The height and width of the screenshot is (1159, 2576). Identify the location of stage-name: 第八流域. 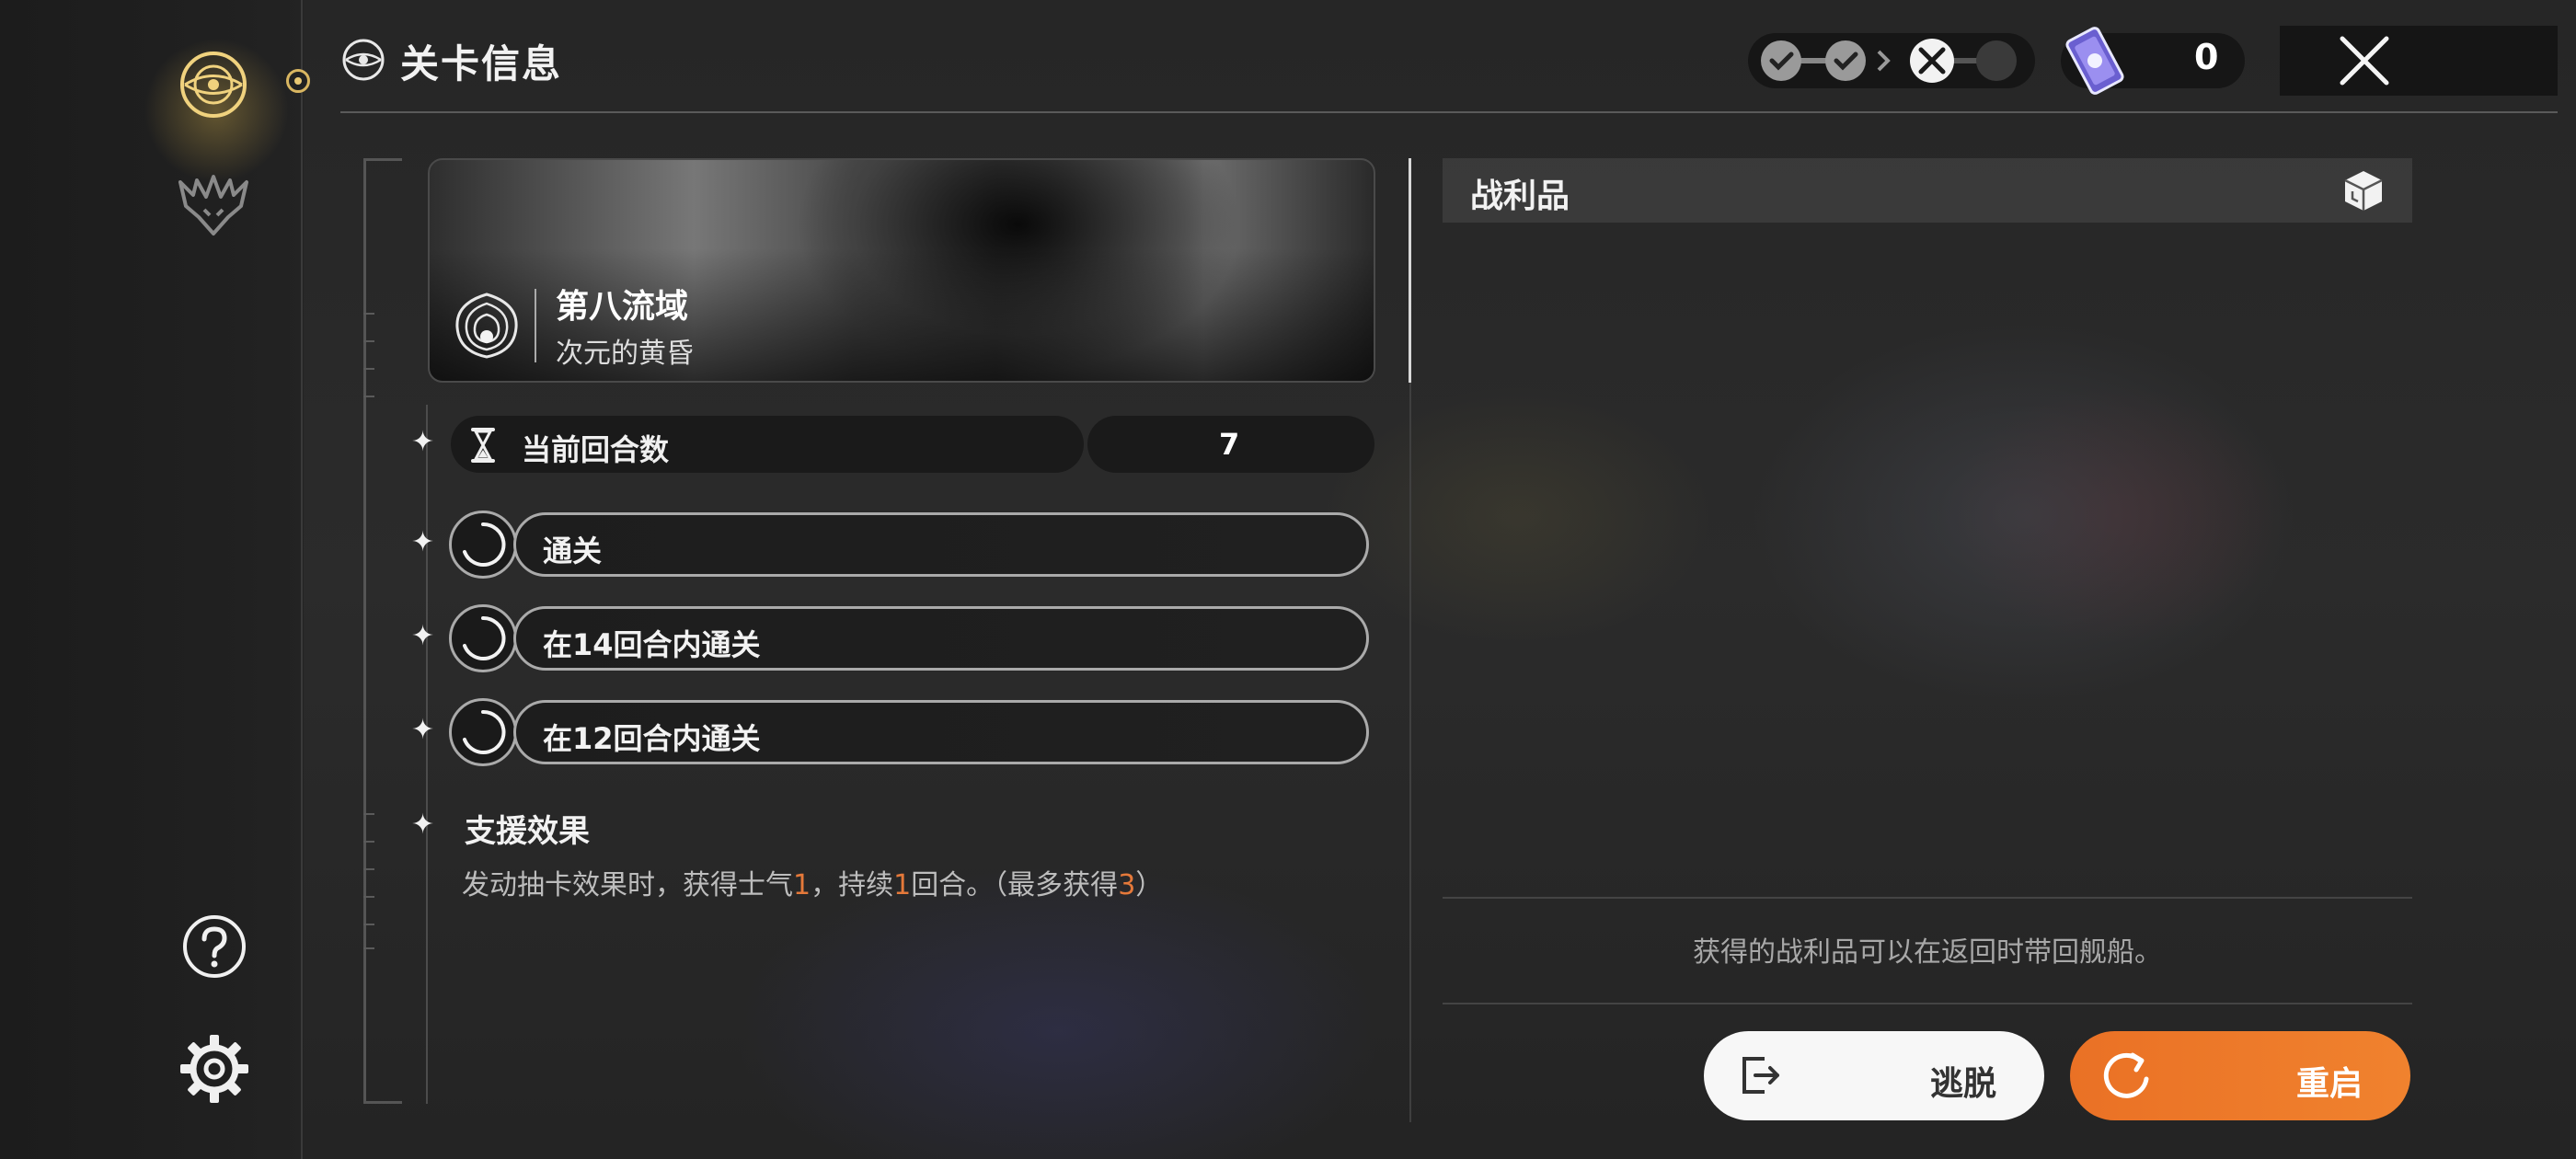
(622, 307).